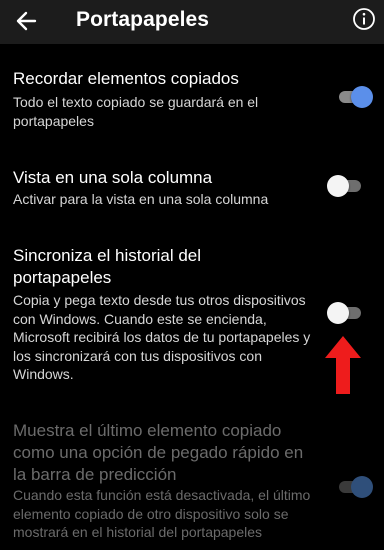 This screenshot has width=384, height=550. What do you see at coordinates (107, 266) in the screenshot?
I see `setting-label: Sincroniza el historial del portapapeles` at bounding box center [107, 266].